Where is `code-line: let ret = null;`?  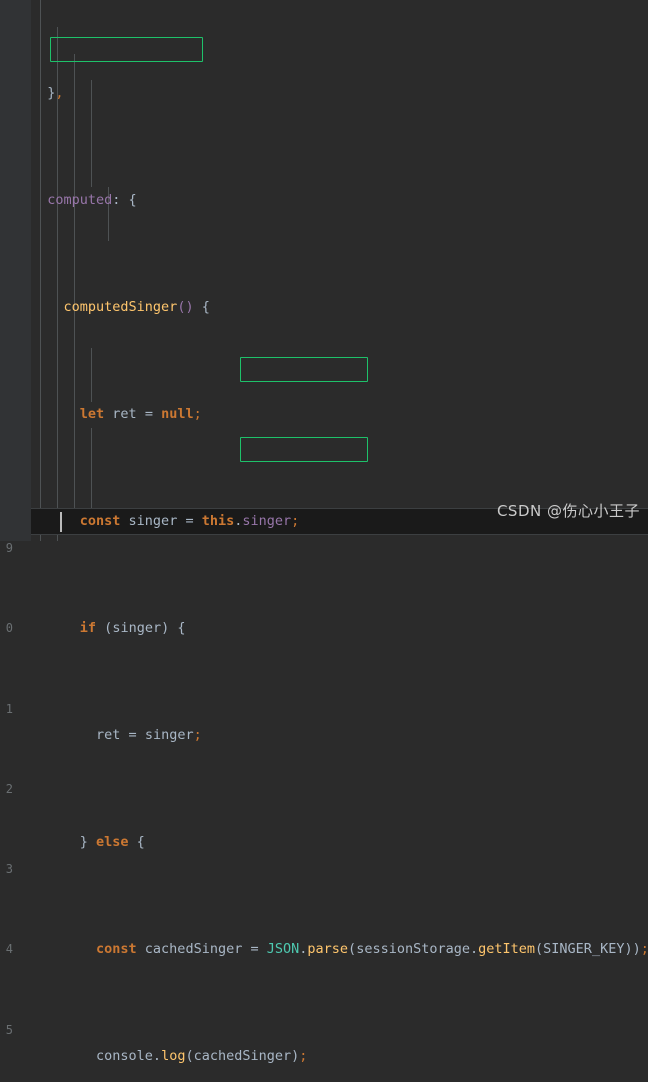
code-line: let ret = null; is located at coordinates (339, 414).